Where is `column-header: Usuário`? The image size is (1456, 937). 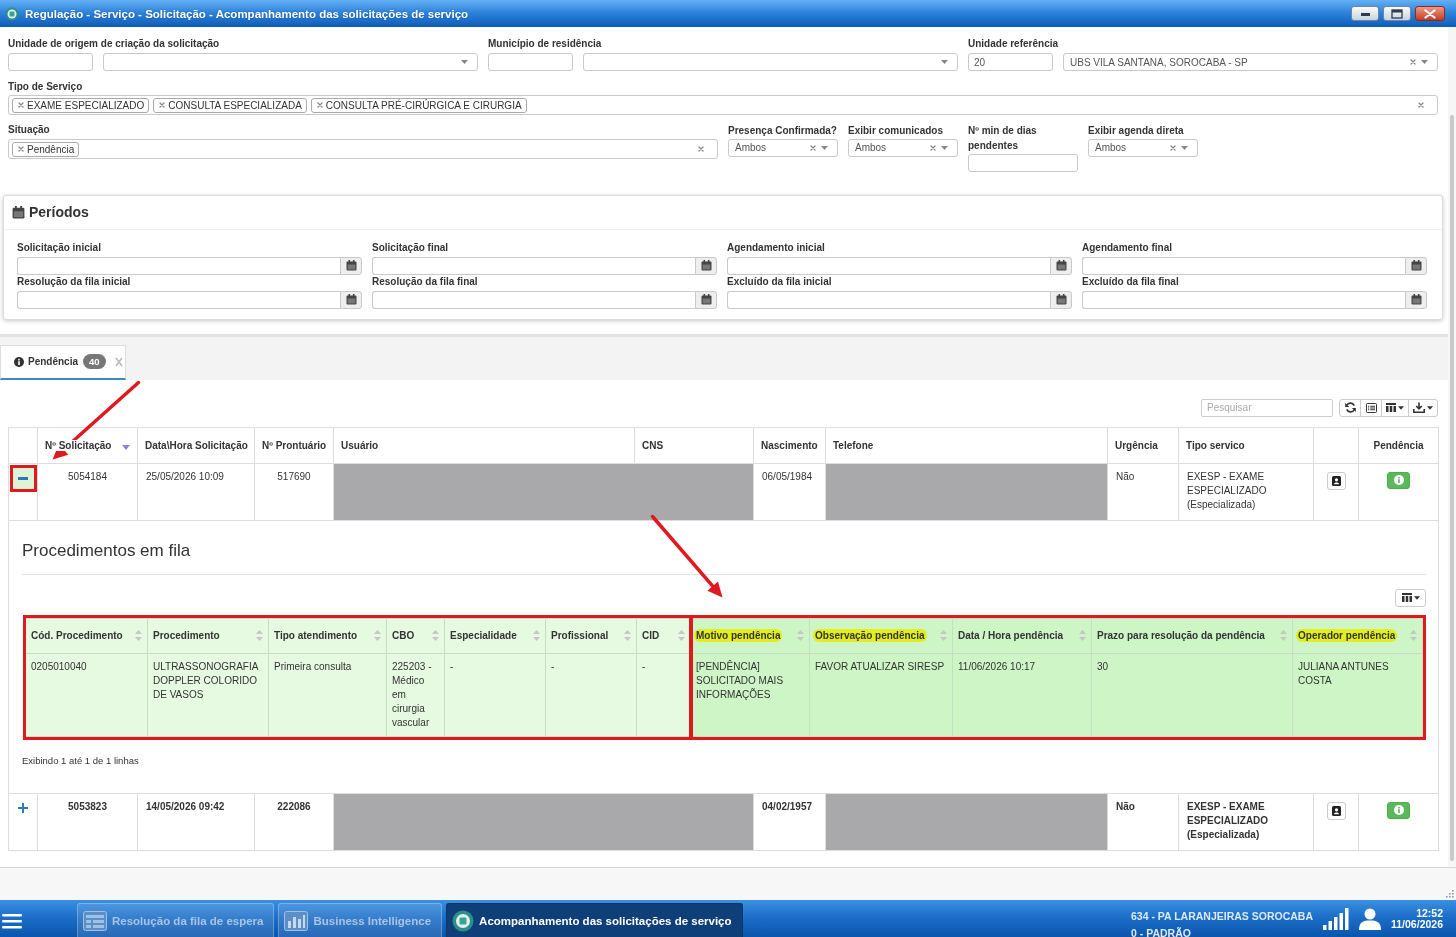 column-header: Usuário is located at coordinates (360, 445).